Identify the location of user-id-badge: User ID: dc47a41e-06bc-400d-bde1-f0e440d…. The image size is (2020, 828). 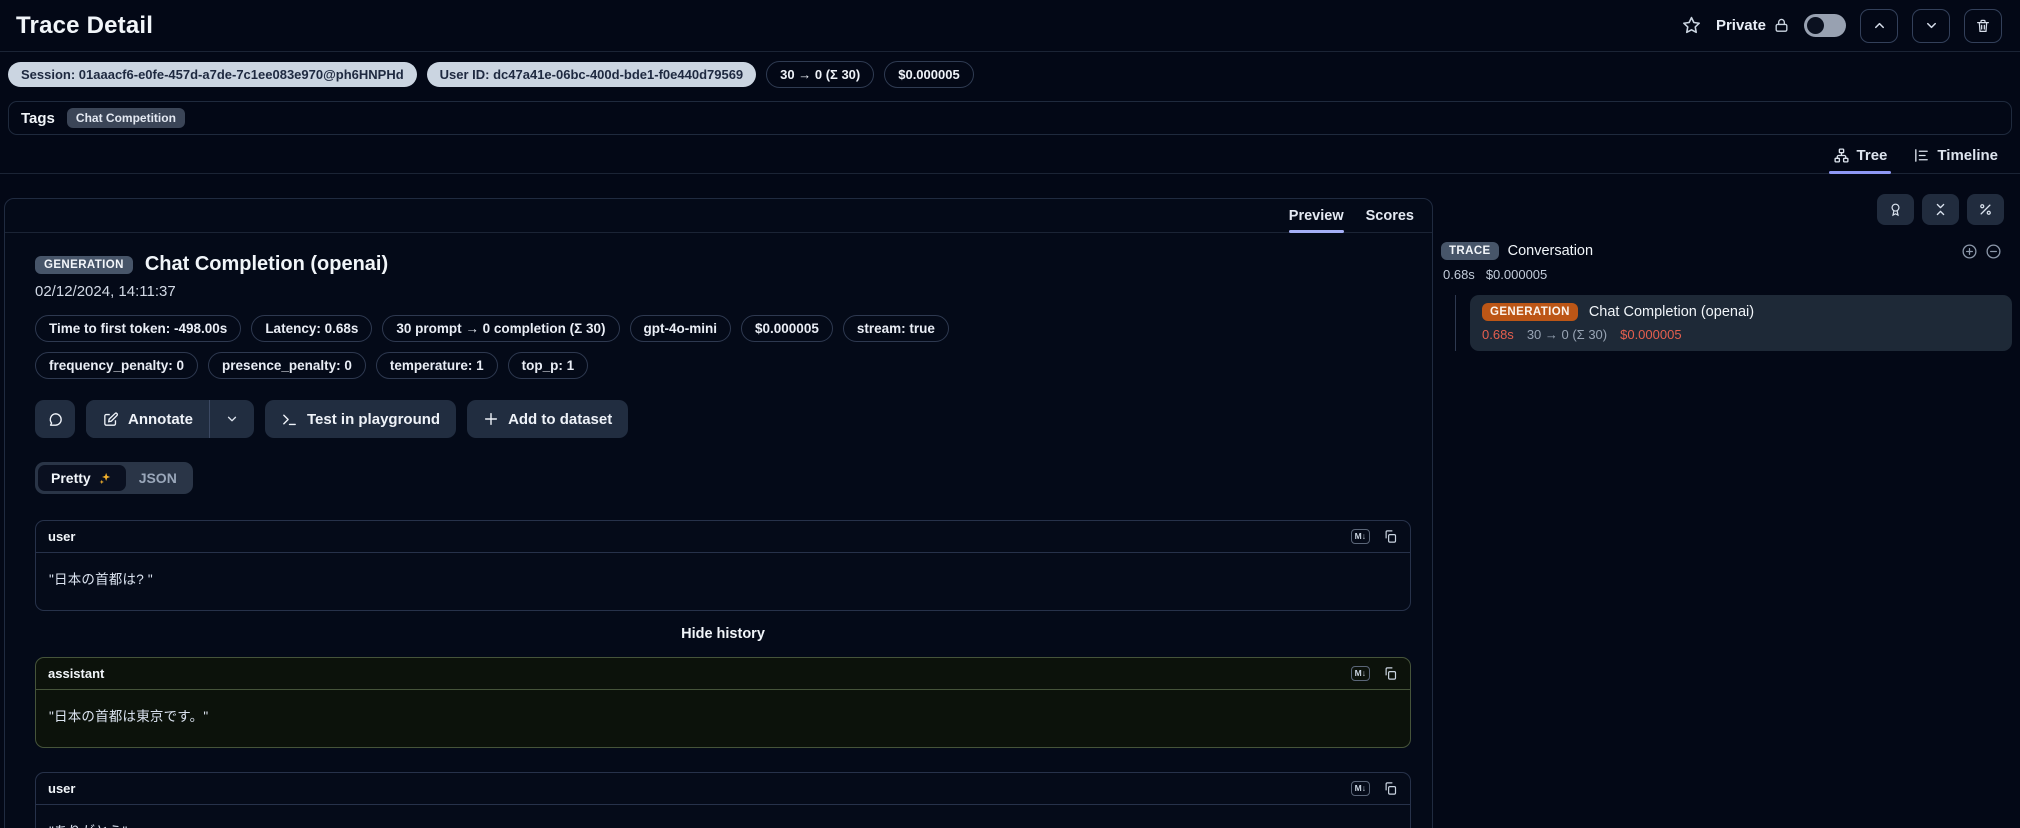
(591, 74).